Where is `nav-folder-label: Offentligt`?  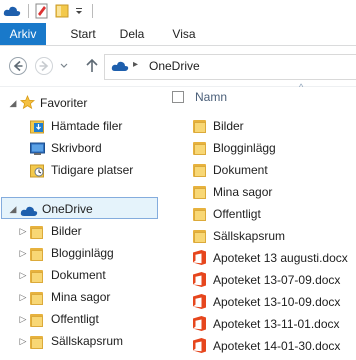 nav-folder-label: Offentligt is located at coordinates (75, 319).